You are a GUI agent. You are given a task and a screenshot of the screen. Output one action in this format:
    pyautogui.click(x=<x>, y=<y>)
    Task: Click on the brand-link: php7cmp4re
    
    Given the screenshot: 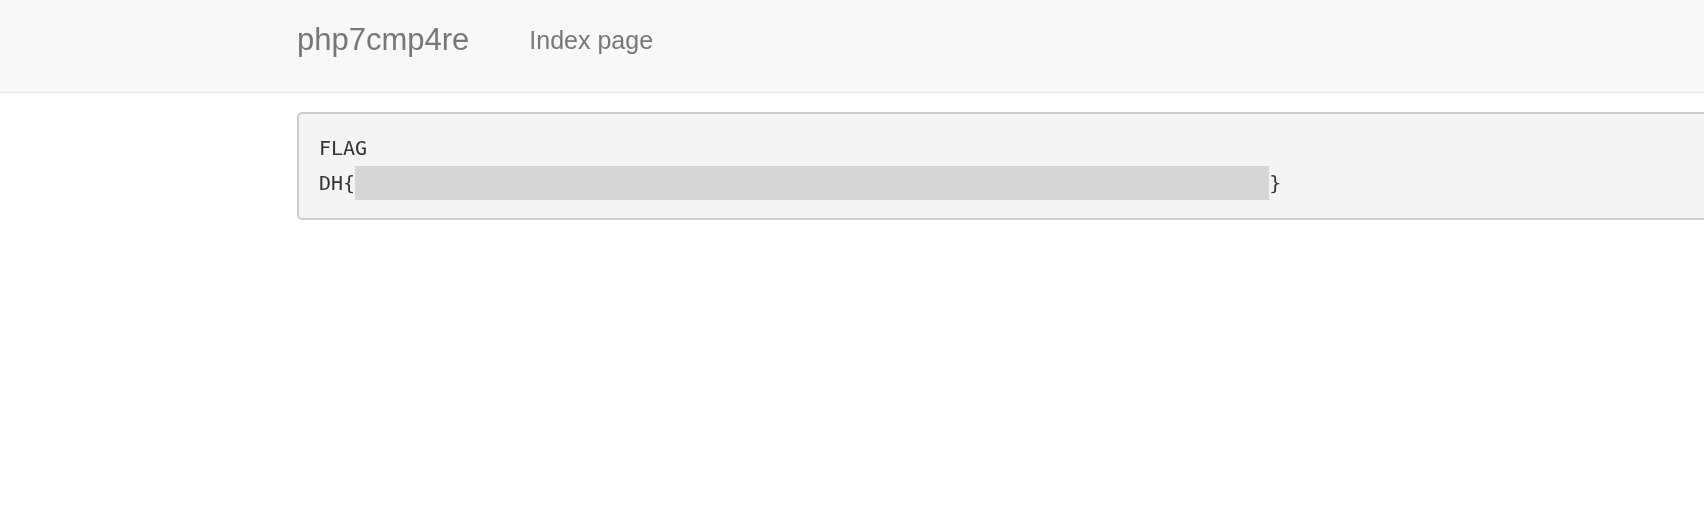 What is the action you would take?
    pyautogui.click(x=383, y=40)
    